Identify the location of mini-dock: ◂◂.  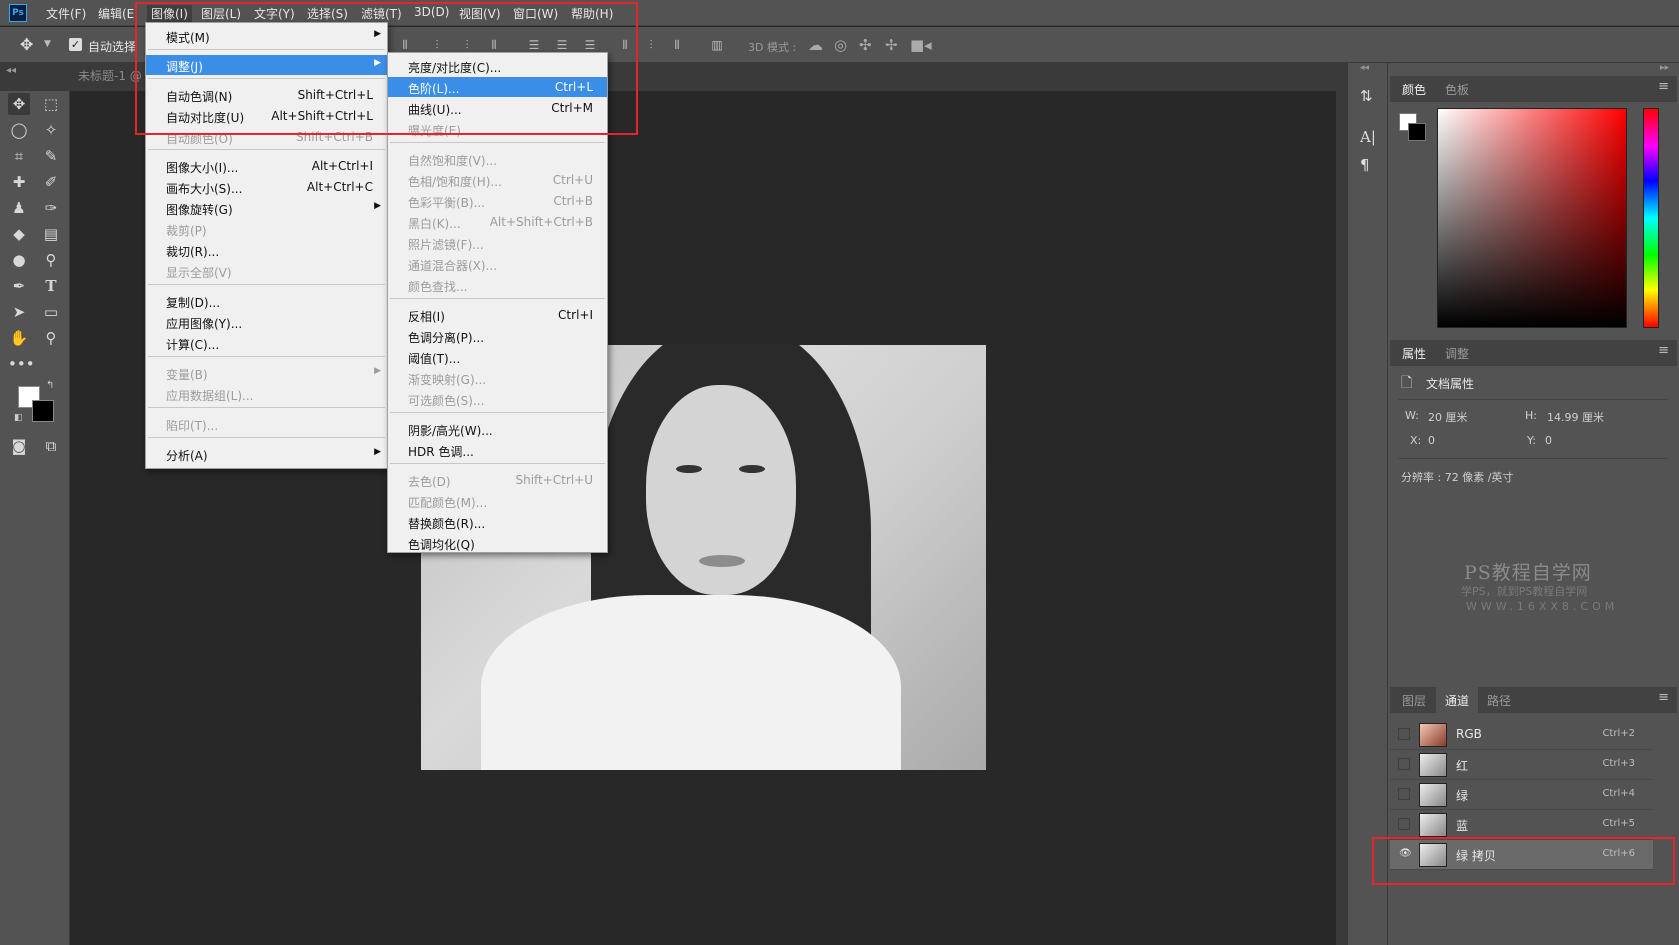
(1368, 504).